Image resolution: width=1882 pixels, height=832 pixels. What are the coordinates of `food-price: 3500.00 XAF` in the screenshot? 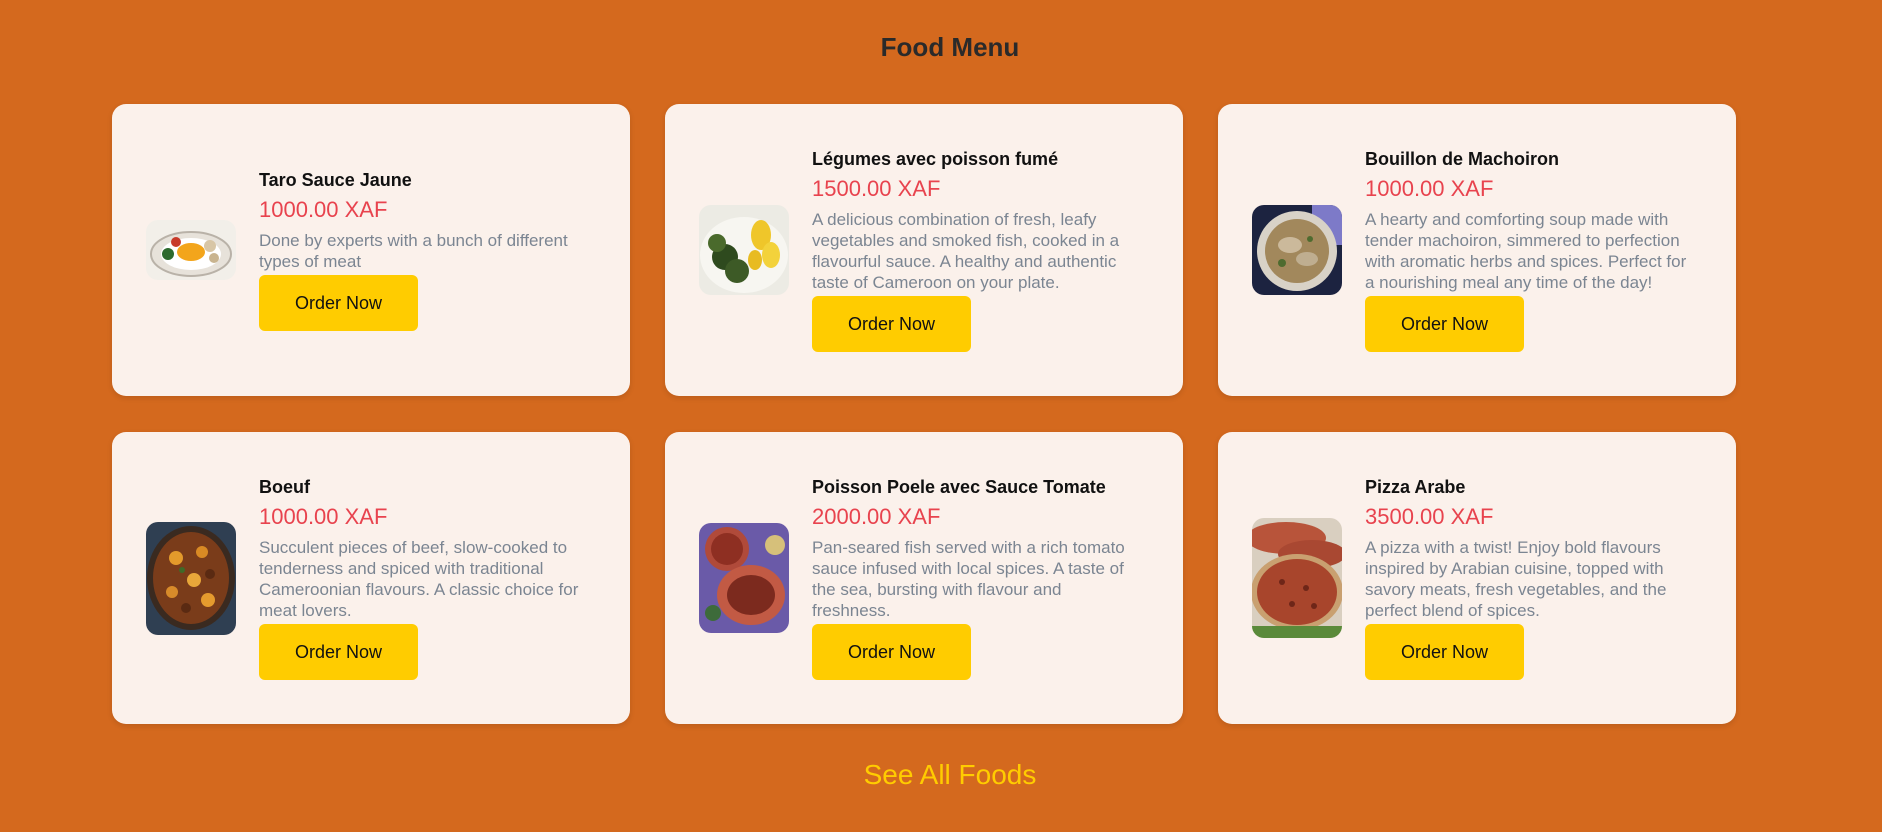 It's located at (1429, 516).